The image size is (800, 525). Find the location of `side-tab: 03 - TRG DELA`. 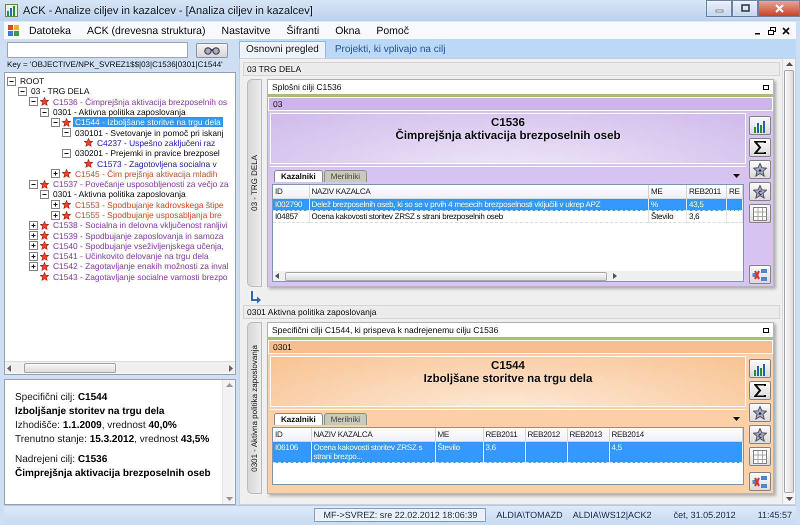

side-tab: 03 - TRG DELA is located at coordinates (254, 183).